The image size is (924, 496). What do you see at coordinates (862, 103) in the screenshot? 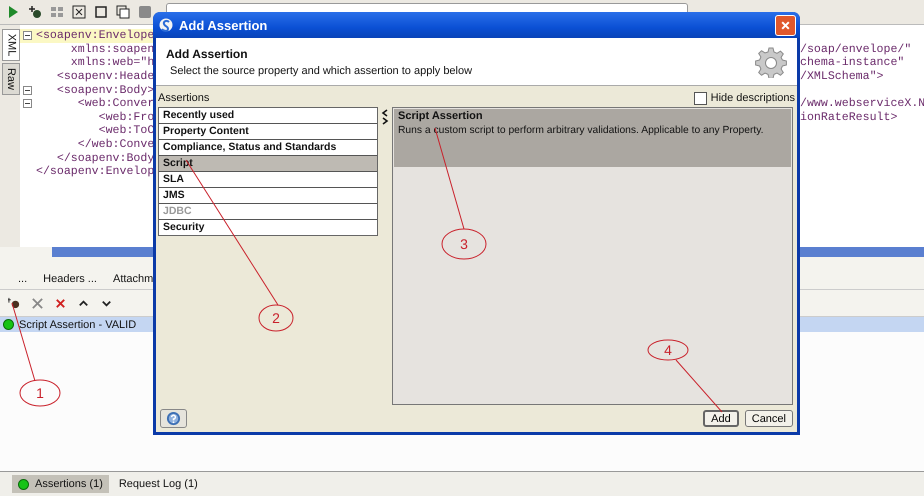
I see `code-line: /www.webserviceX.N` at bounding box center [862, 103].